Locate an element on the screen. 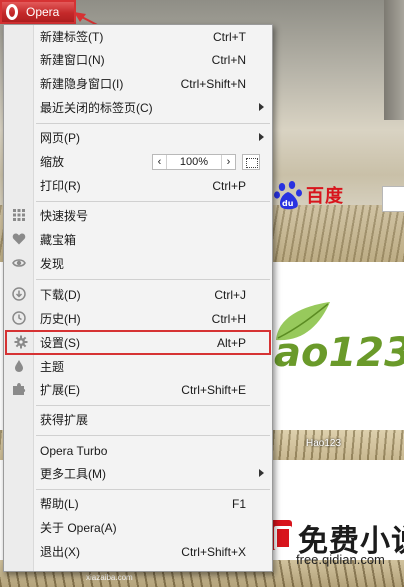 Image resolution: width=404 pixels, height=587 pixels. baidu-du-text: du is located at coordinates (288, 203).